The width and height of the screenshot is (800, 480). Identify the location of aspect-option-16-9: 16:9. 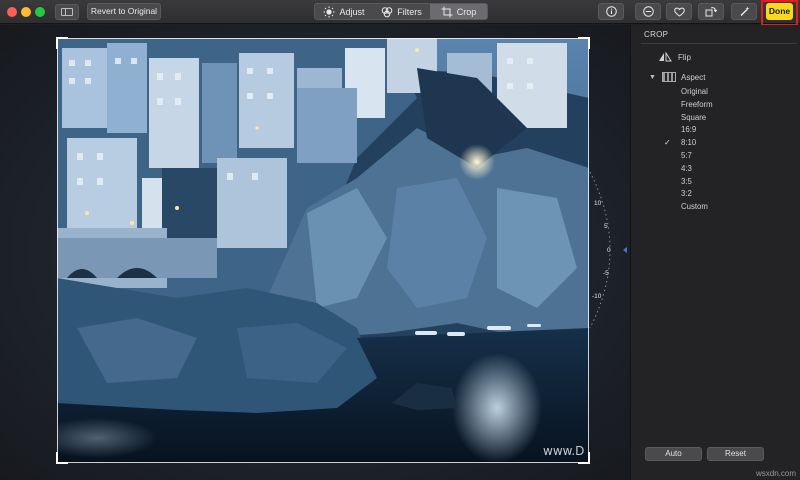
(697, 130).